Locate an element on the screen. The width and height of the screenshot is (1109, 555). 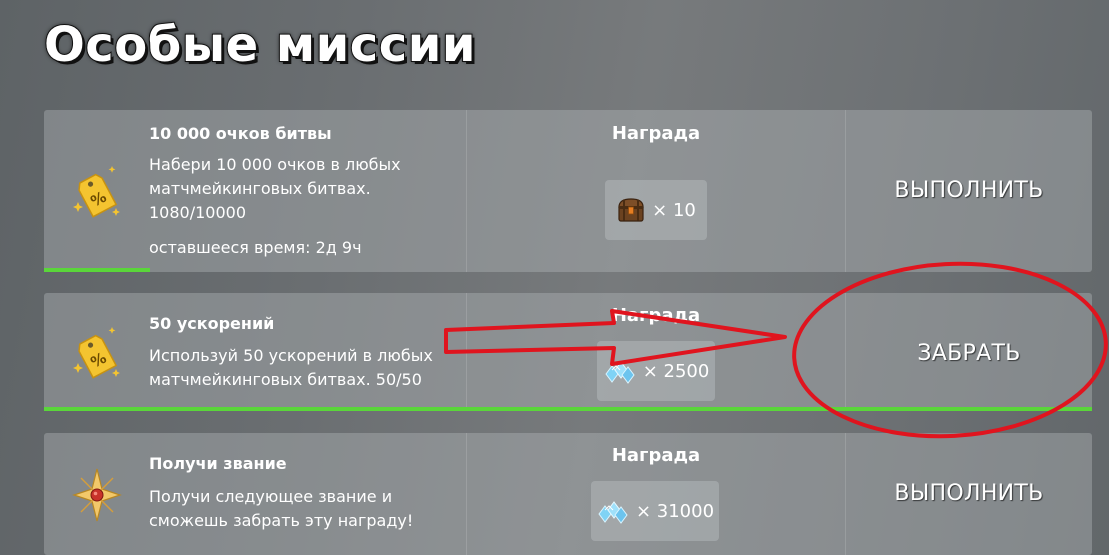
mission-title: Получи звание is located at coordinates (218, 463).